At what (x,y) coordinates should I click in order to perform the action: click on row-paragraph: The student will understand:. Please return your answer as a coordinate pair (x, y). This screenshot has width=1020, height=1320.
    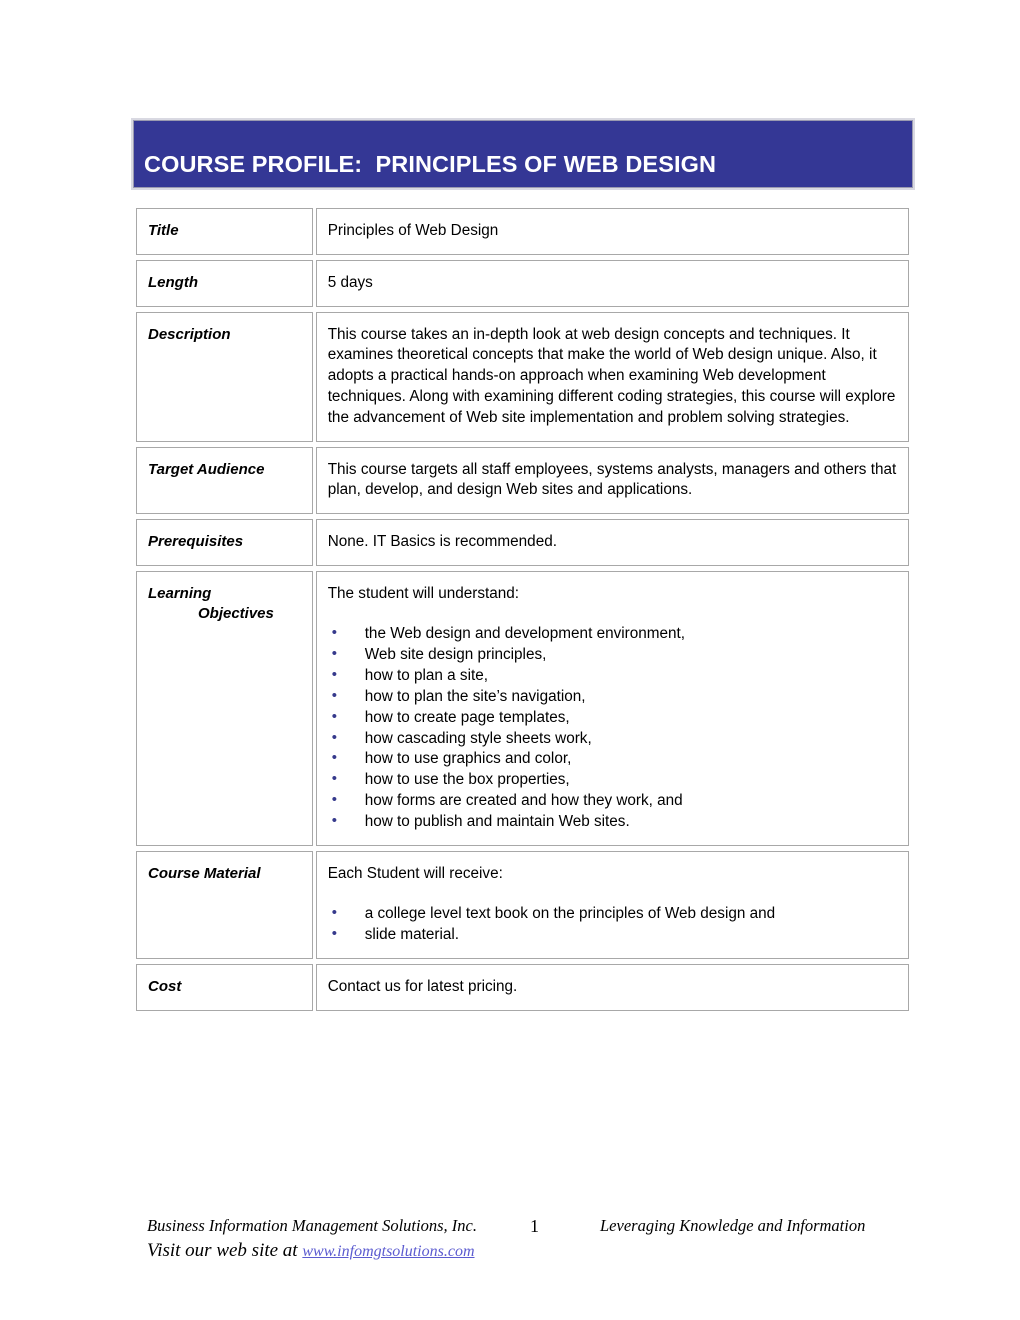
    Looking at the image, I should click on (423, 593).